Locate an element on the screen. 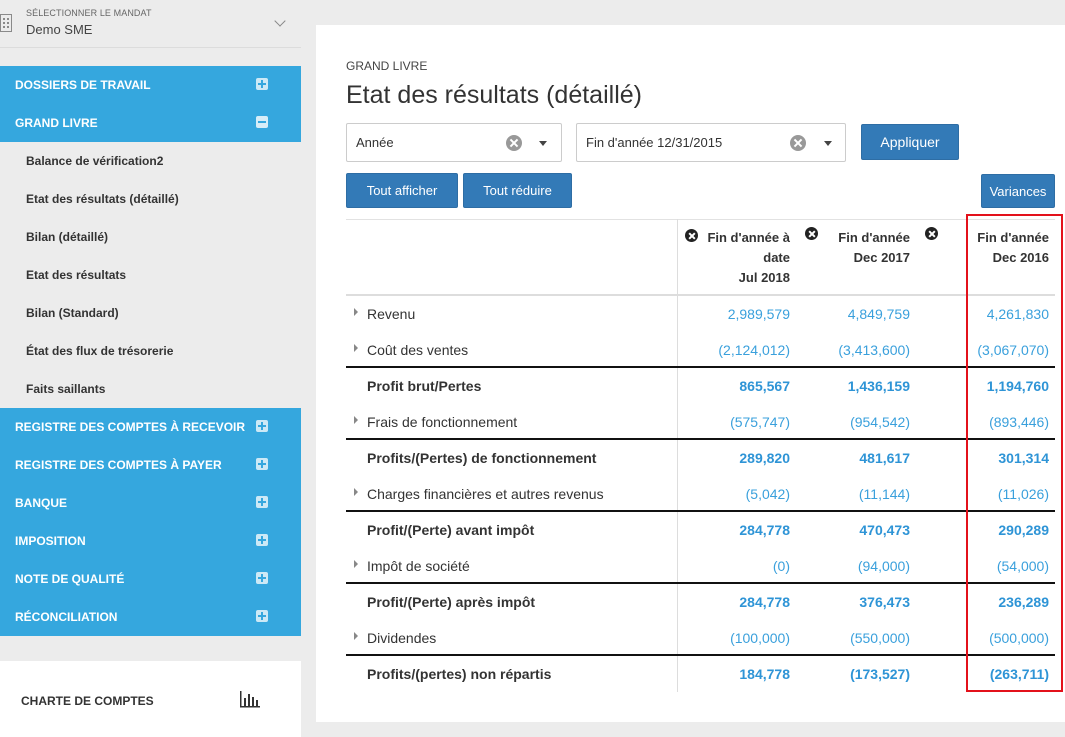 This screenshot has width=1065, height=737. building-icon is located at coordinates (6, 23).